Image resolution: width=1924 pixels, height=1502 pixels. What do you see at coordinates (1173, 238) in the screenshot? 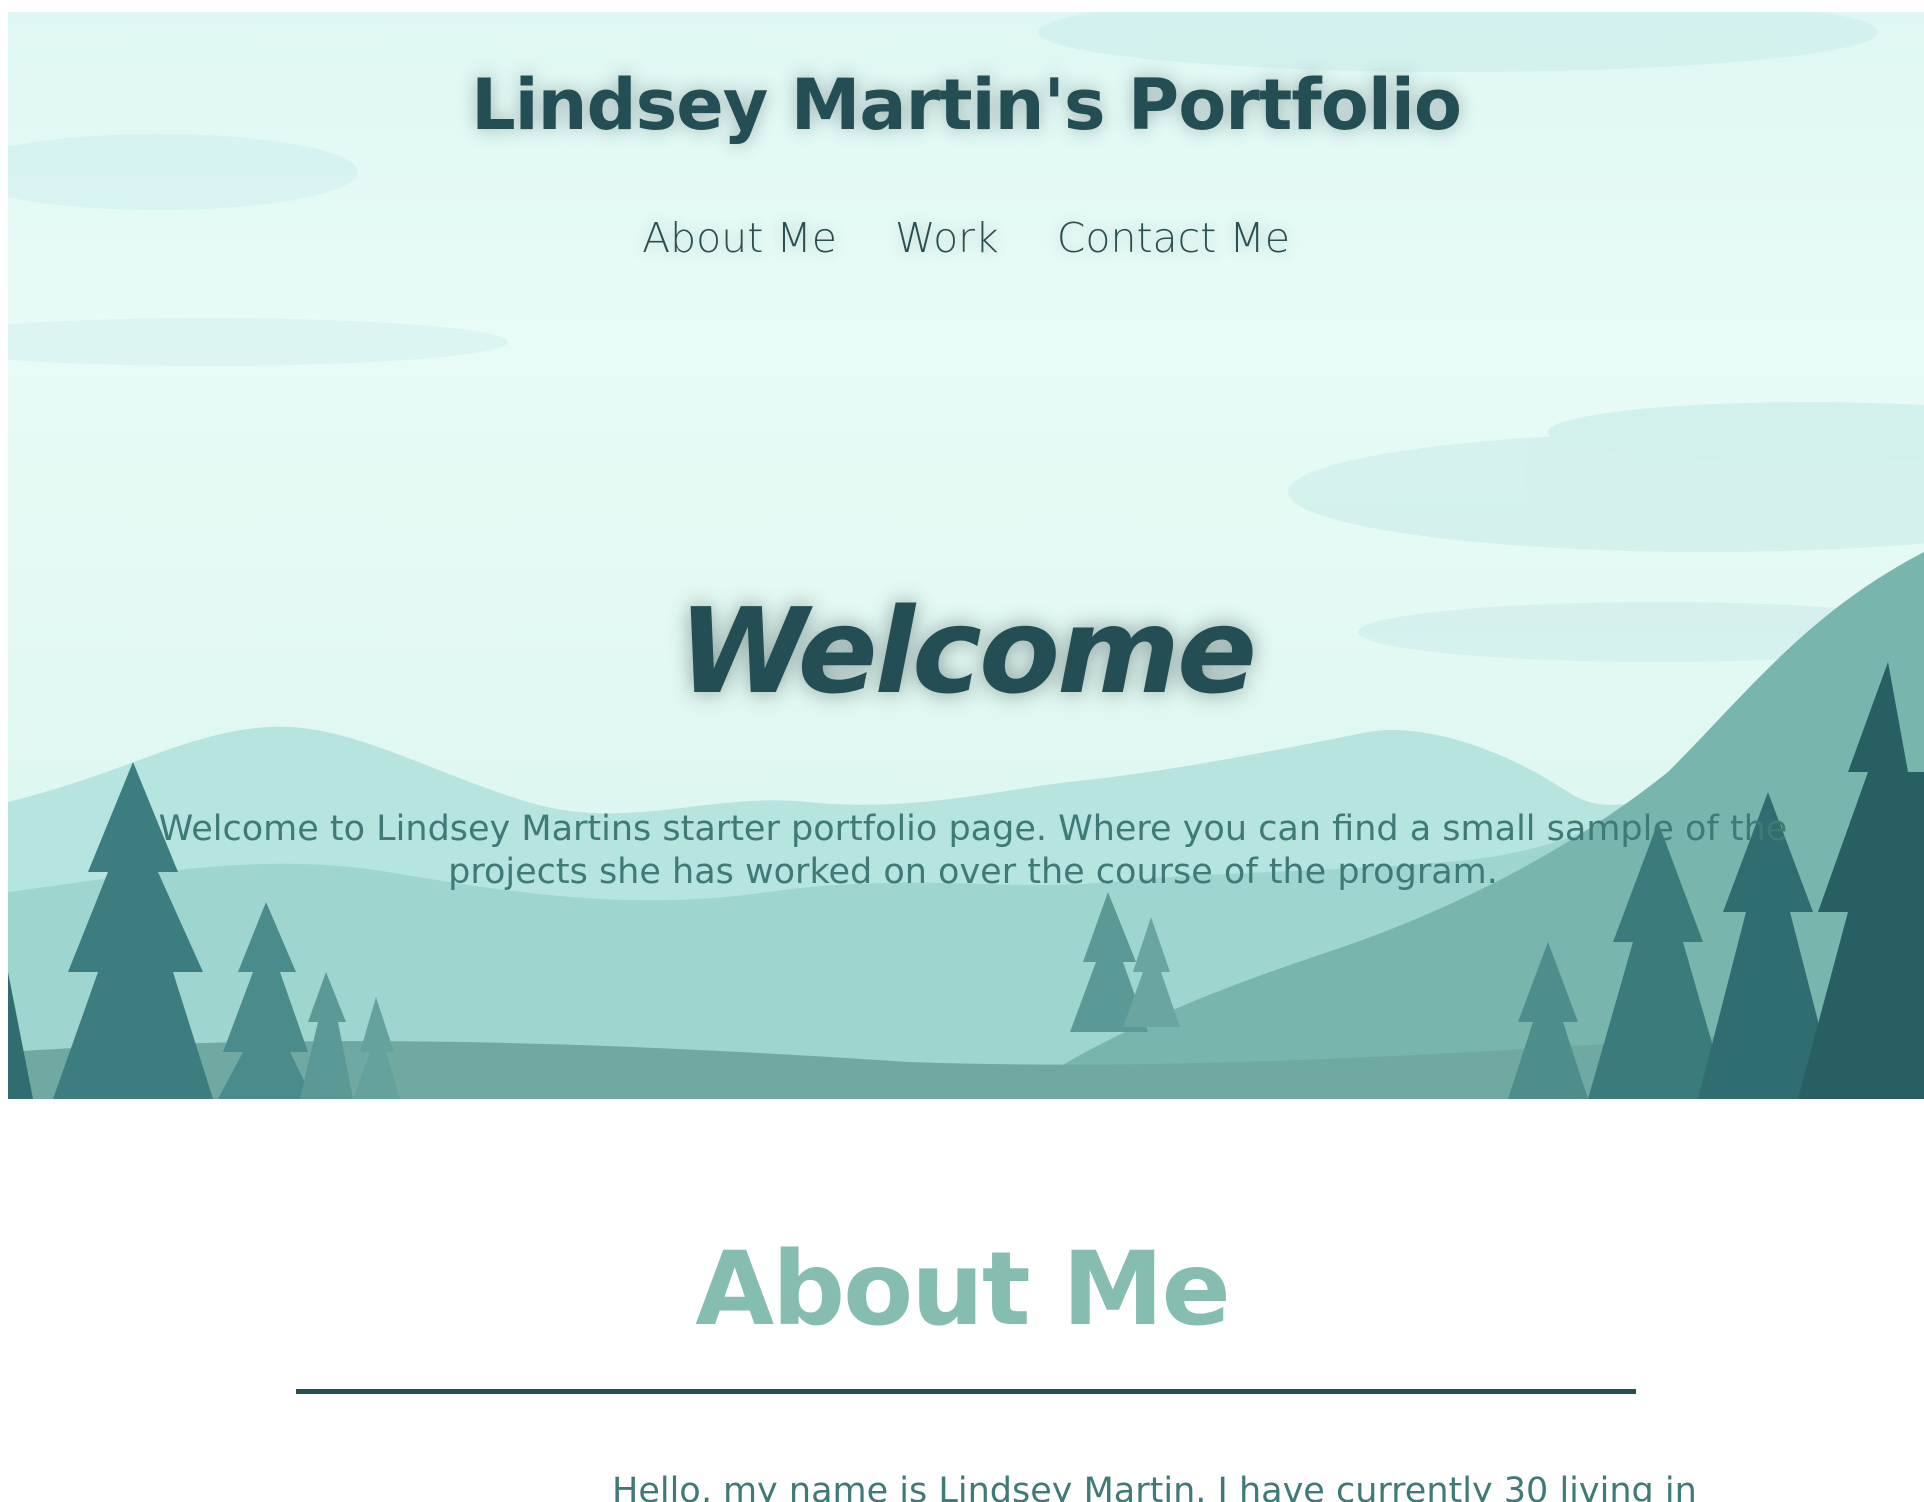
I see `nav-link-contact-me: Contact Me` at bounding box center [1173, 238].